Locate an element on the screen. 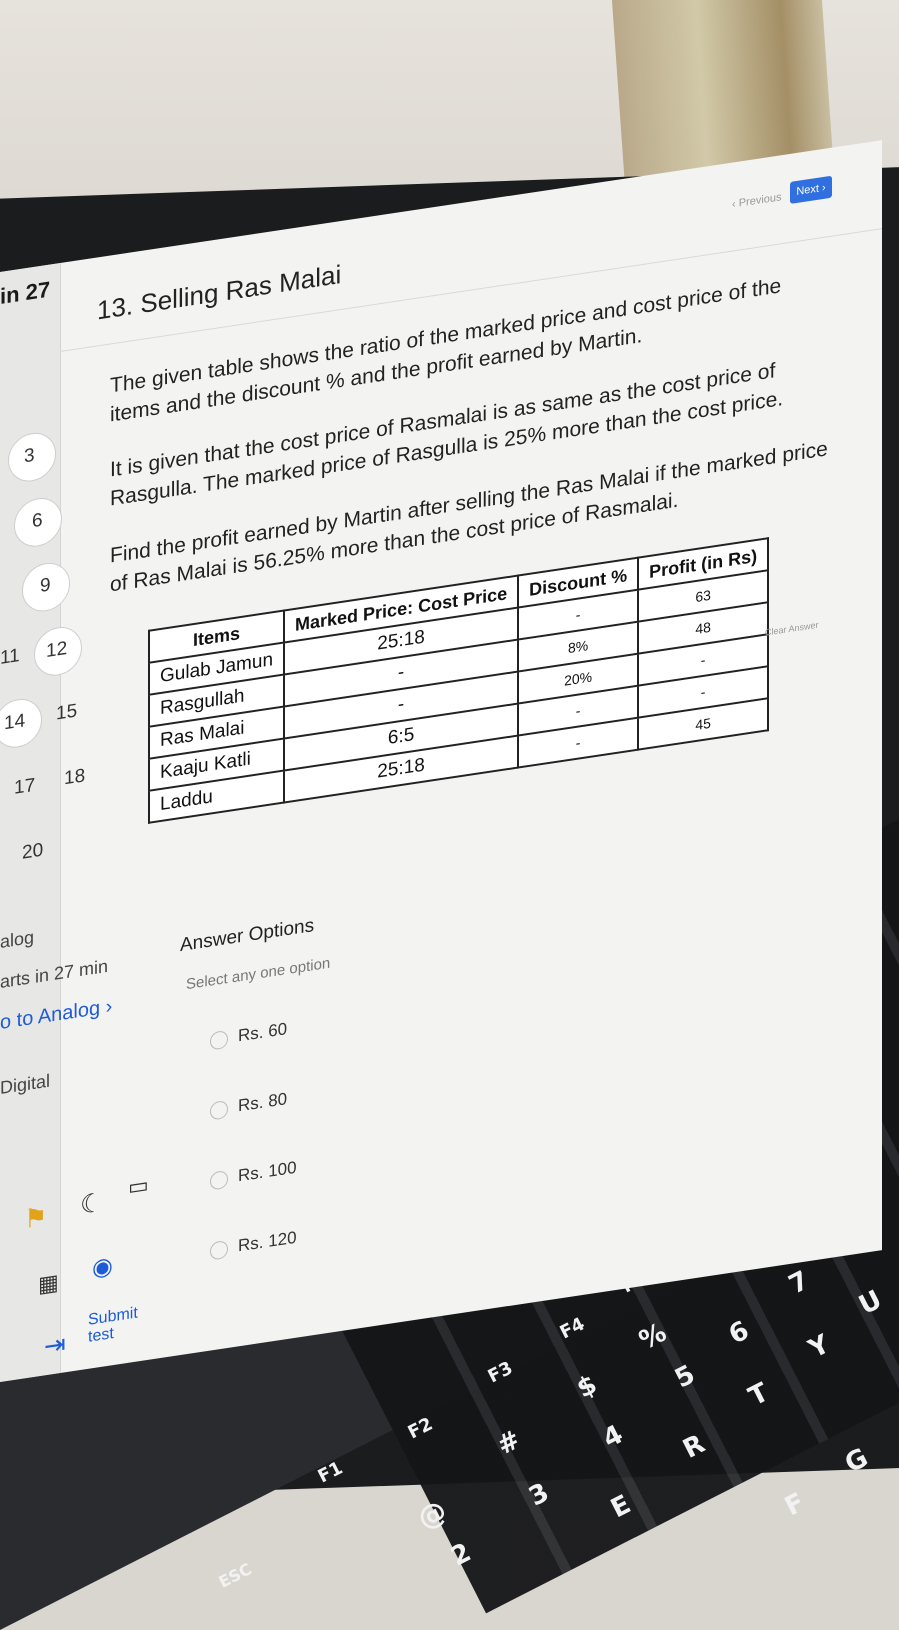 The height and width of the screenshot is (1630, 899). answer-option-label: Rs. 100 is located at coordinates (267, 1171).